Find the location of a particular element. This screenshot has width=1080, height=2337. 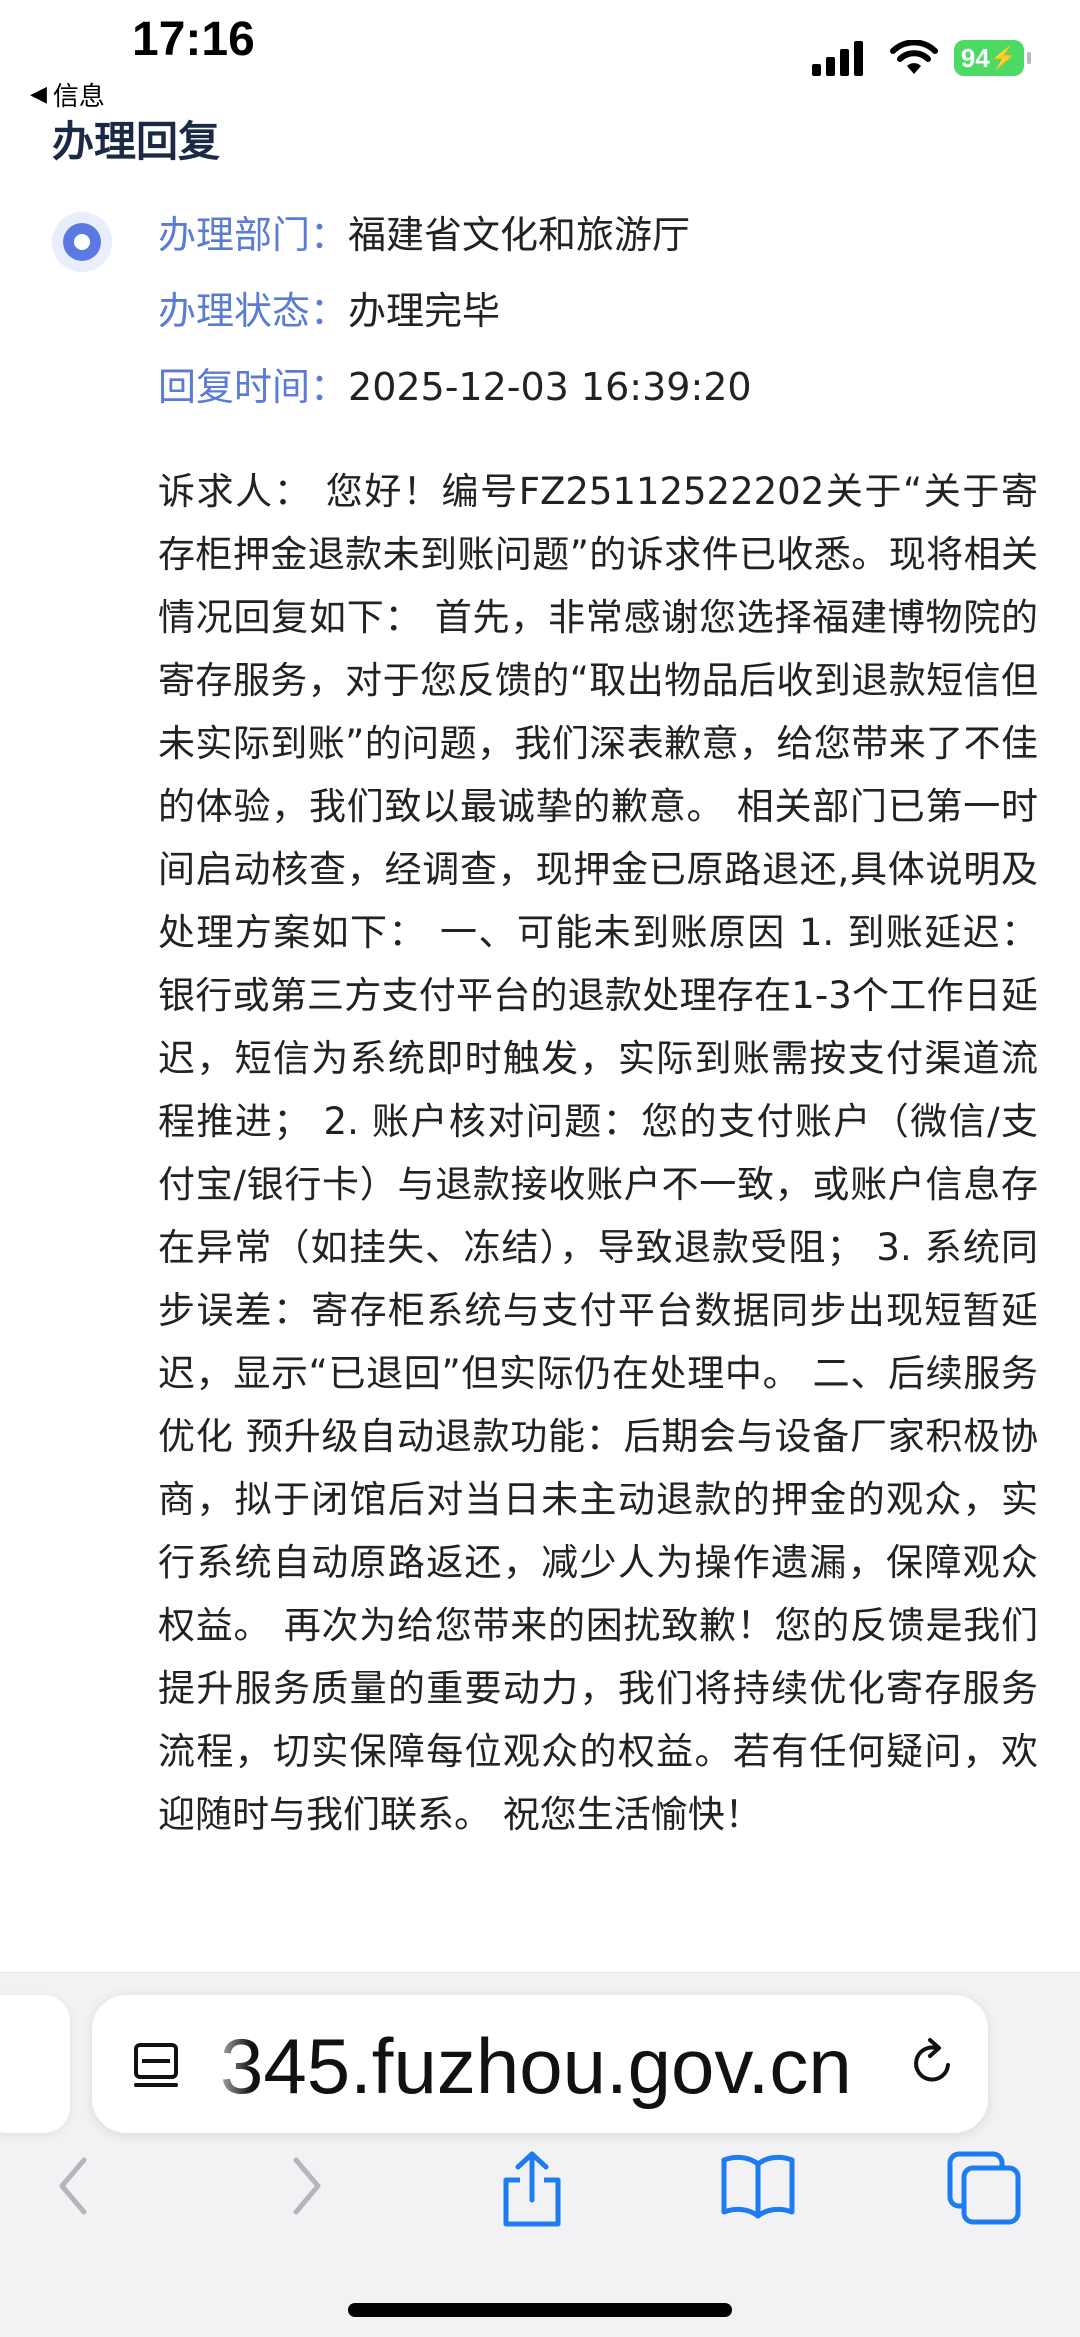

status-label: 办理状态： is located at coordinates (253, 311).